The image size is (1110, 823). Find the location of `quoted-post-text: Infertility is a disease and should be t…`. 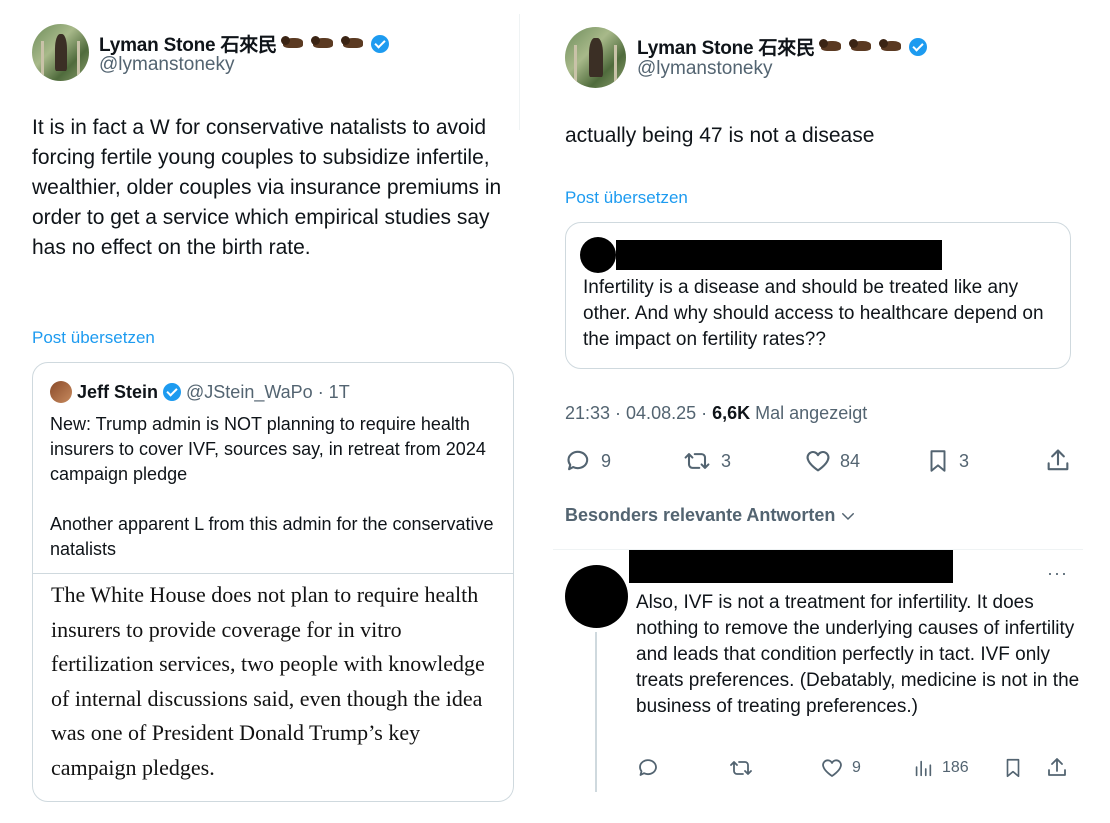

quoted-post-text: Infertility is a disease and should be t… is located at coordinates (813, 313).